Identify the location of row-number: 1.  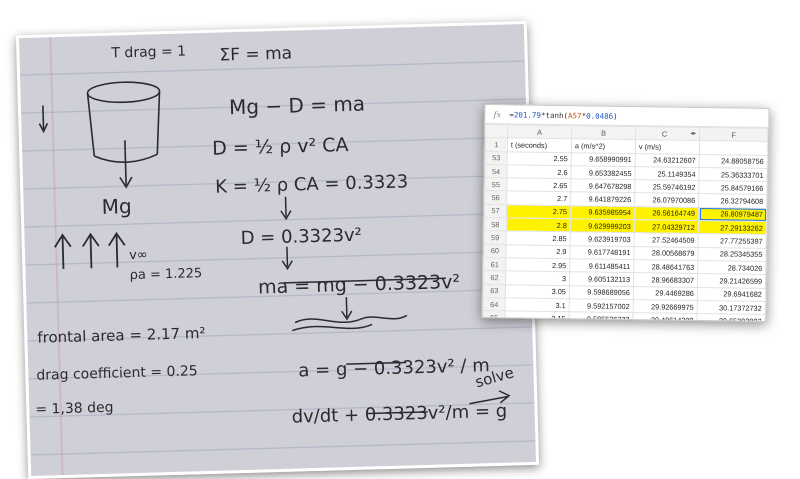
(496, 144).